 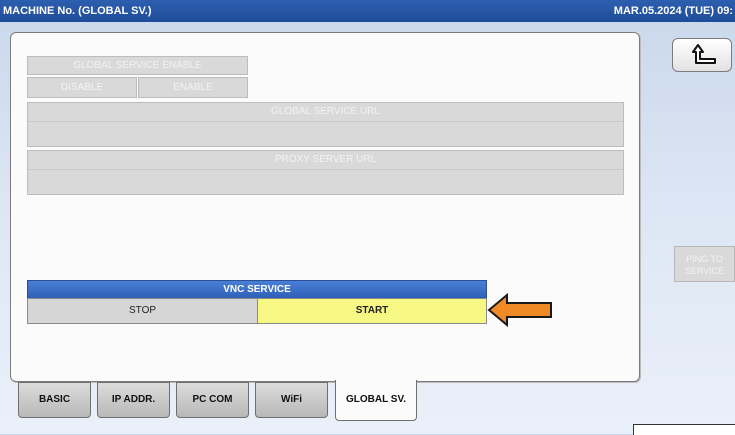 What do you see at coordinates (137, 65) in the screenshot?
I see `global-service-enable-label: GLOBAL SERVICE ENABLE` at bounding box center [137, 65].